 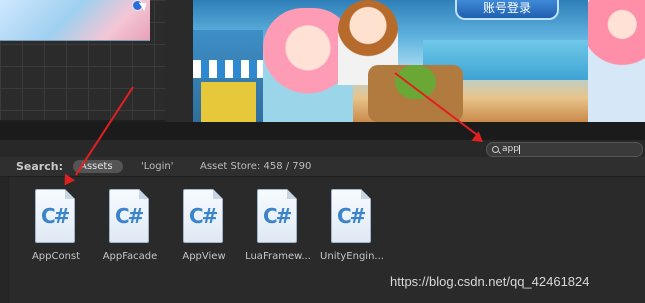 What do you see at coordinates (4, 240) in the screenshot?
I see `folder-tree-edge` at bounding box center [4, 240].